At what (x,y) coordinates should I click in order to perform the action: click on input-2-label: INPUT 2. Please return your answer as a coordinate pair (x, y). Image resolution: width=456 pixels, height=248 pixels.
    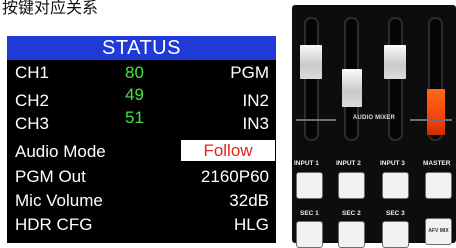
    Looking at the image, I should click on (348, 163).